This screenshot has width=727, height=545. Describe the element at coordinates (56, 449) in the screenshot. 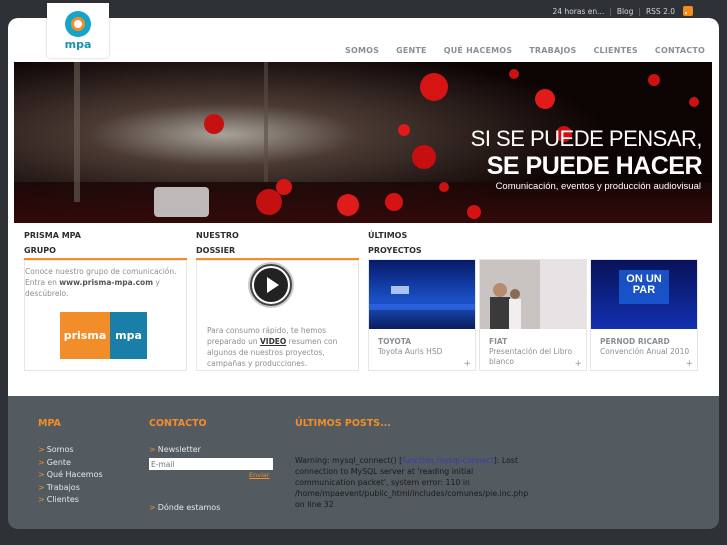

I see `footer-link-somos: > Somos` at that location.